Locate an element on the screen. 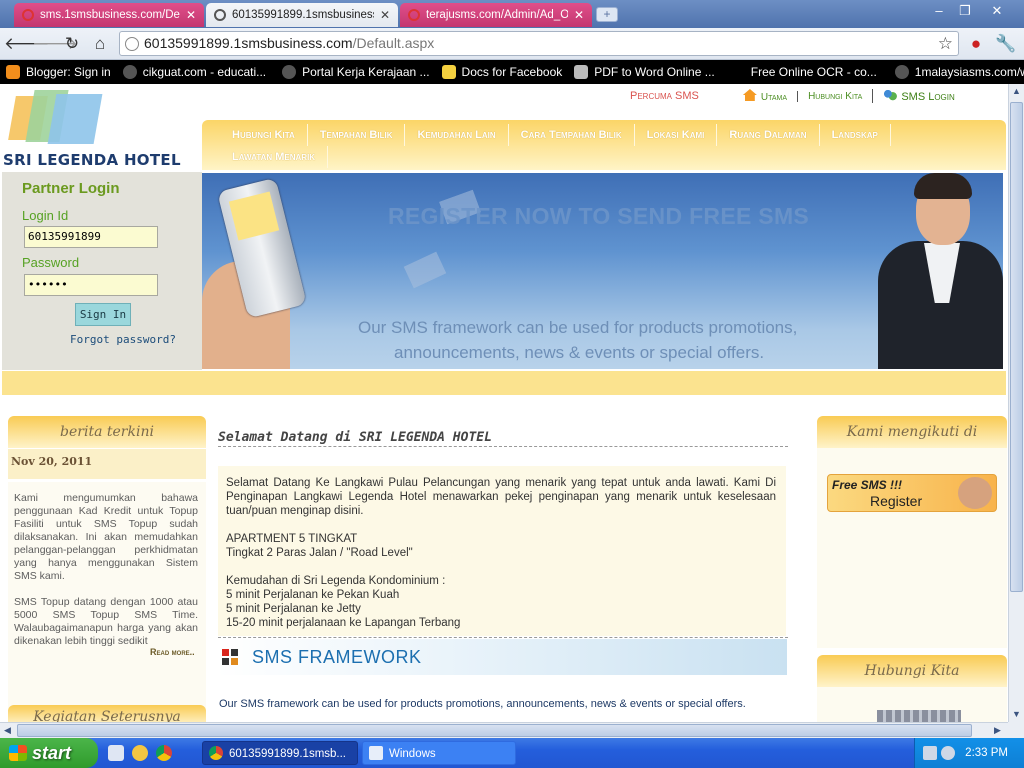 This screenshot has height=768, width=1024. pdf-icon is located at coordinates (581, 72).